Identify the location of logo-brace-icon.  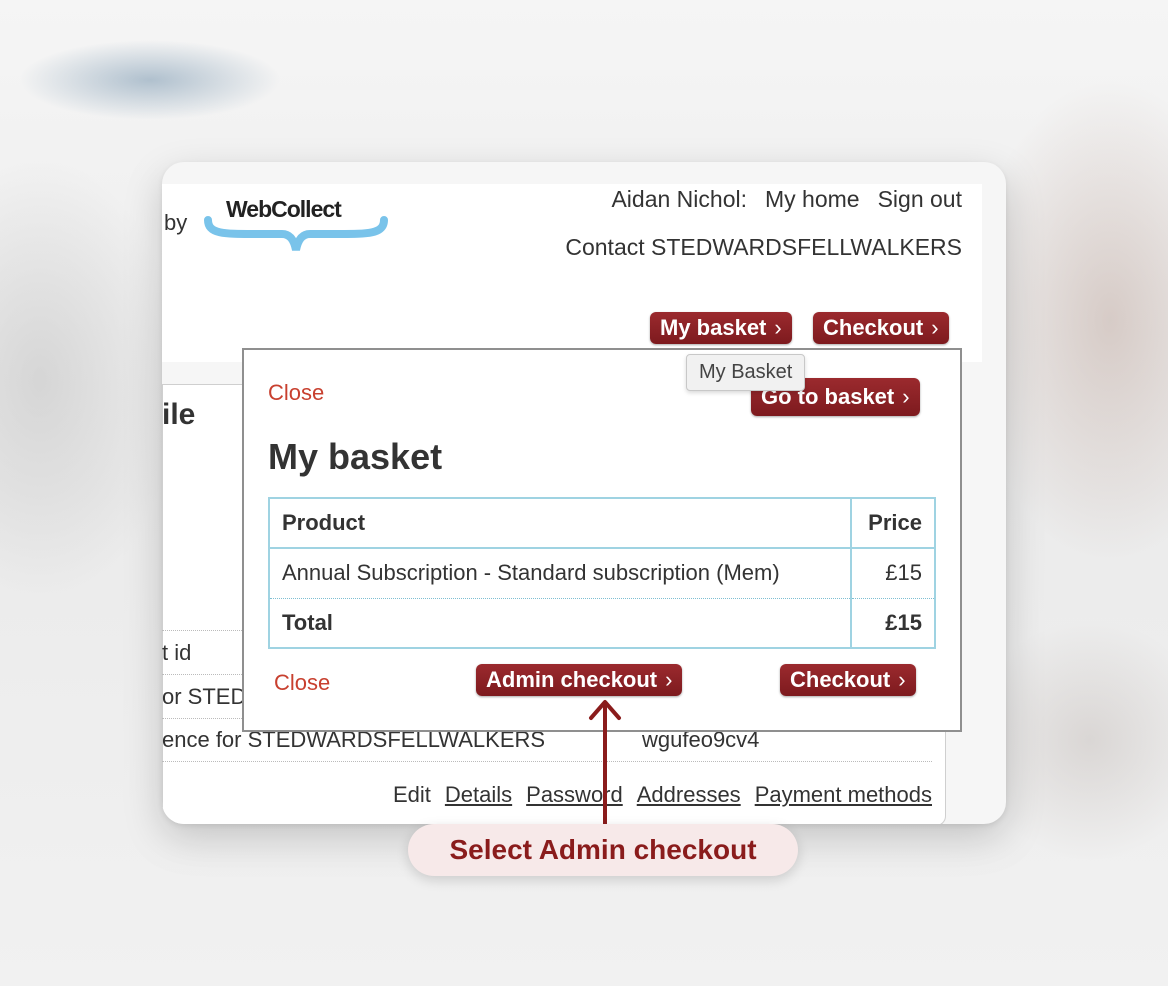
(296, 233).